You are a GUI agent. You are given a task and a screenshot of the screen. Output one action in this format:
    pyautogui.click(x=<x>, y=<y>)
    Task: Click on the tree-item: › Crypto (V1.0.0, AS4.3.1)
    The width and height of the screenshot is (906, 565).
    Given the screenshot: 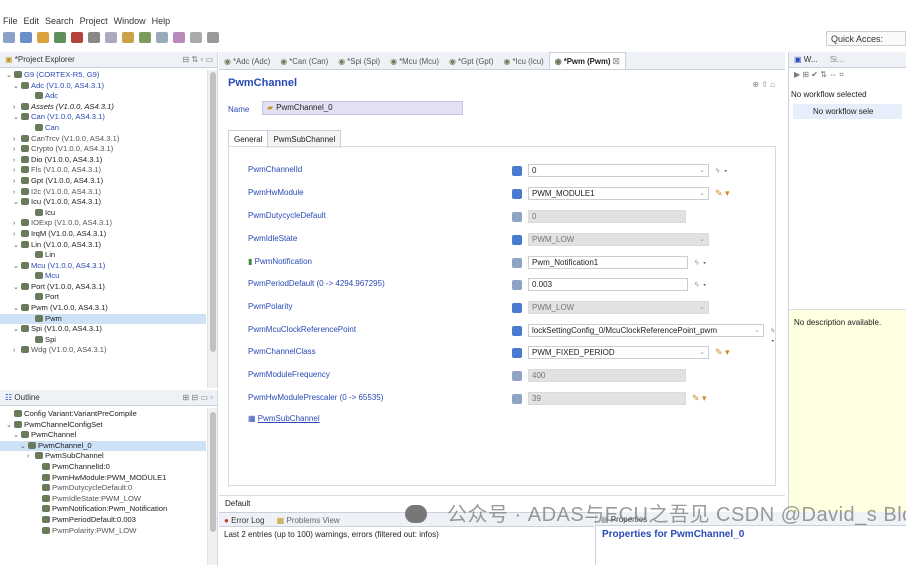 What is the action you would take?
    pyautogui.click(x=103, y=149)
    